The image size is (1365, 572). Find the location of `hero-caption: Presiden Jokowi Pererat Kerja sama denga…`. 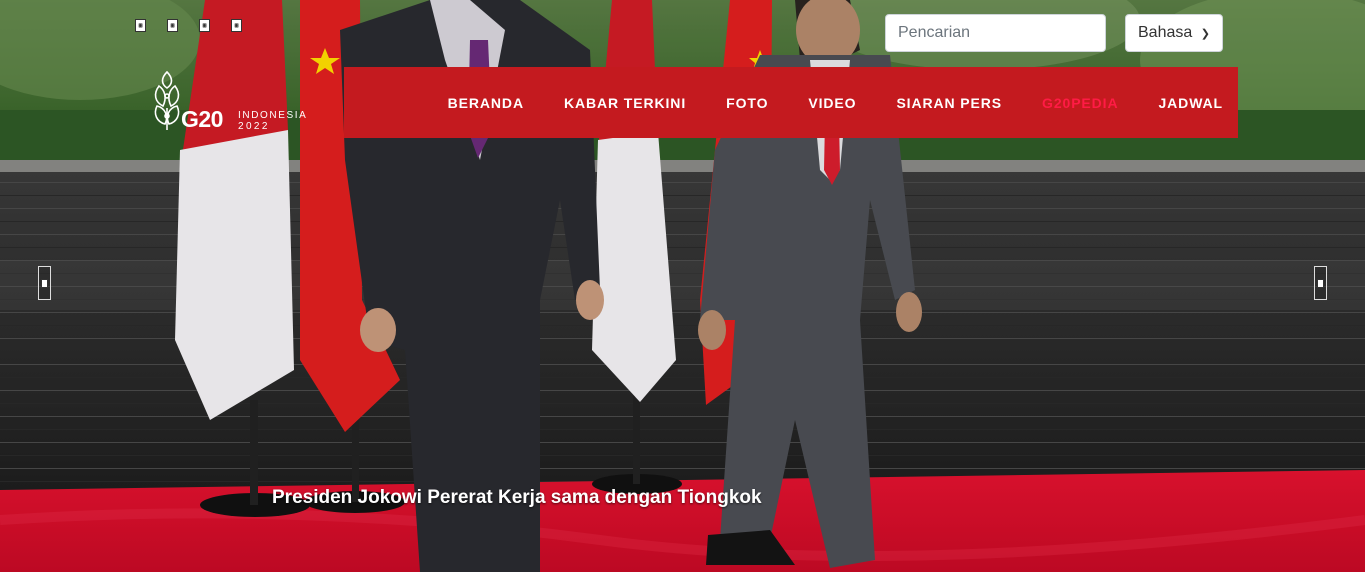

hero-caption: Presiden Jokowi Pererat Kerja sama denga… is located at coordinates (517, 498).